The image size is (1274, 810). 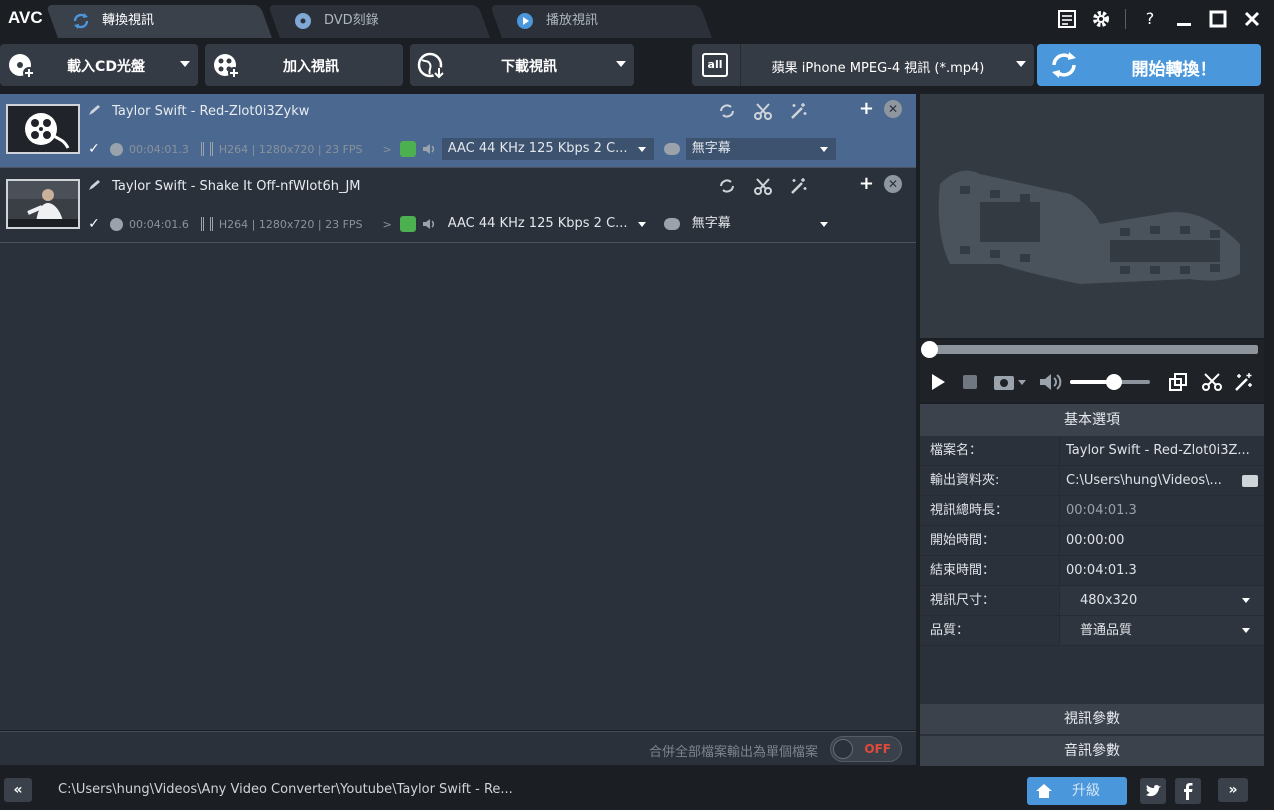 What do you see at coordinates (866, 749) in the screenshot?
I see `merge-toggle: OFF` at bounding box center [866, 749].